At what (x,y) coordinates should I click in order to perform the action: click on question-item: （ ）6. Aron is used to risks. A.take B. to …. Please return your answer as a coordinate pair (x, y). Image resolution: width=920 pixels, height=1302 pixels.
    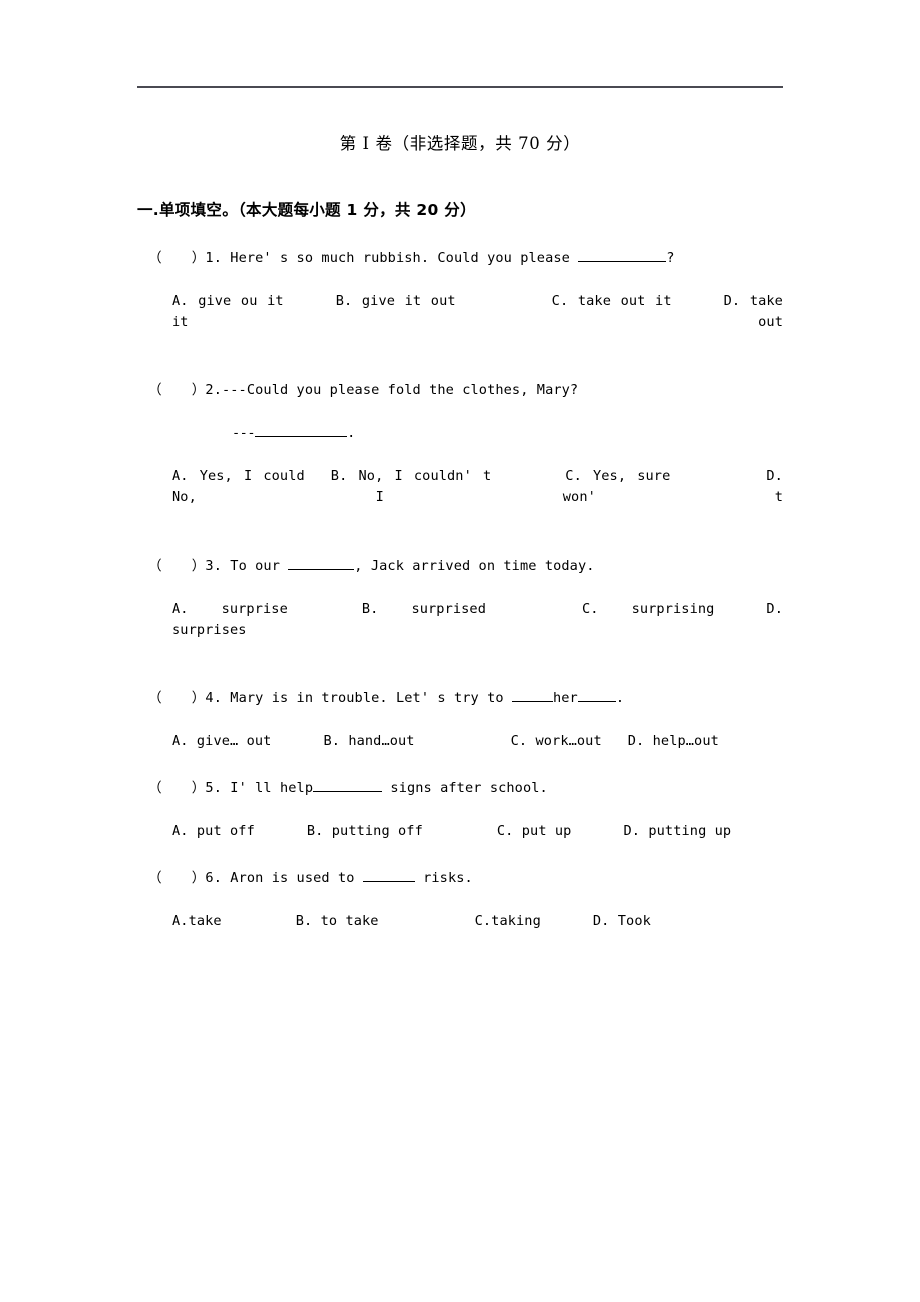
    Looking at the image, I should click on (460, 887).